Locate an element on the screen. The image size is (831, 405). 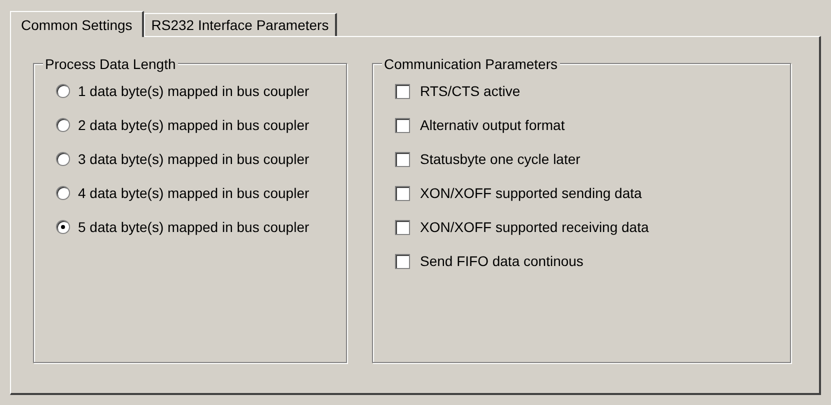
radio-option: 5 data byte(s) mapped in bus coupler is located at coordinates (196, 227).